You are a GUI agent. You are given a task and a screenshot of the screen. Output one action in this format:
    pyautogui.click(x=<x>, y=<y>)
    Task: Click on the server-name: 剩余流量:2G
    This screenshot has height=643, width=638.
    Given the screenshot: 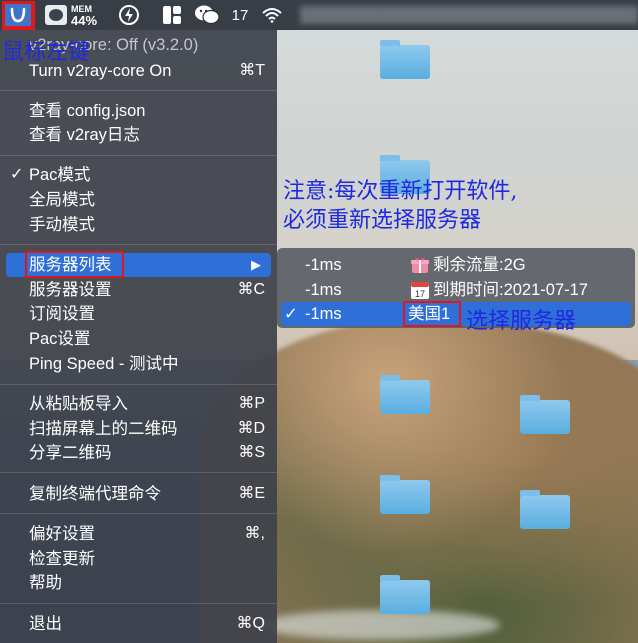 What is the action you would take?
    pyautogui.click(x=479, y=265)
    